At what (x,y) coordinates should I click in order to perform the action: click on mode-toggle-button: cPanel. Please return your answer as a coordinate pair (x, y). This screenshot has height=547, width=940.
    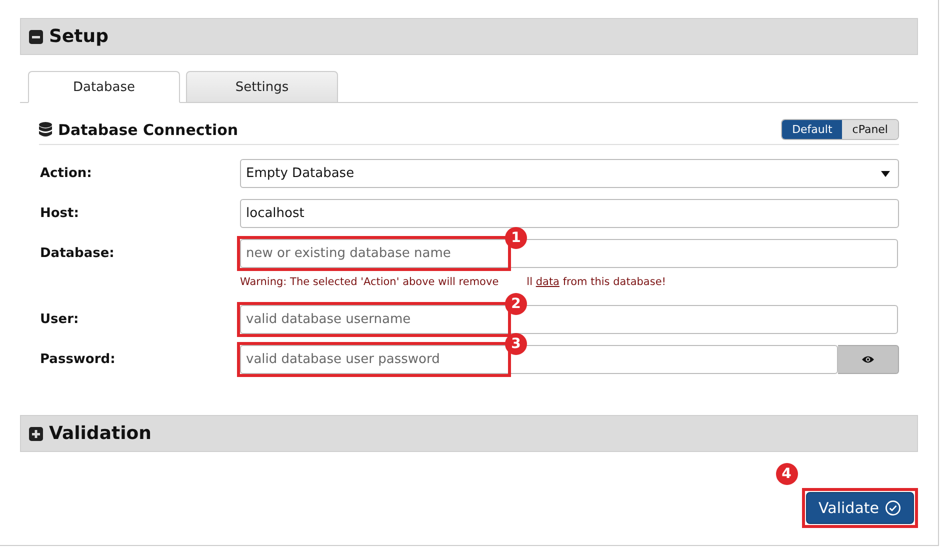
    Looking at the image, I should click on (870, 129).